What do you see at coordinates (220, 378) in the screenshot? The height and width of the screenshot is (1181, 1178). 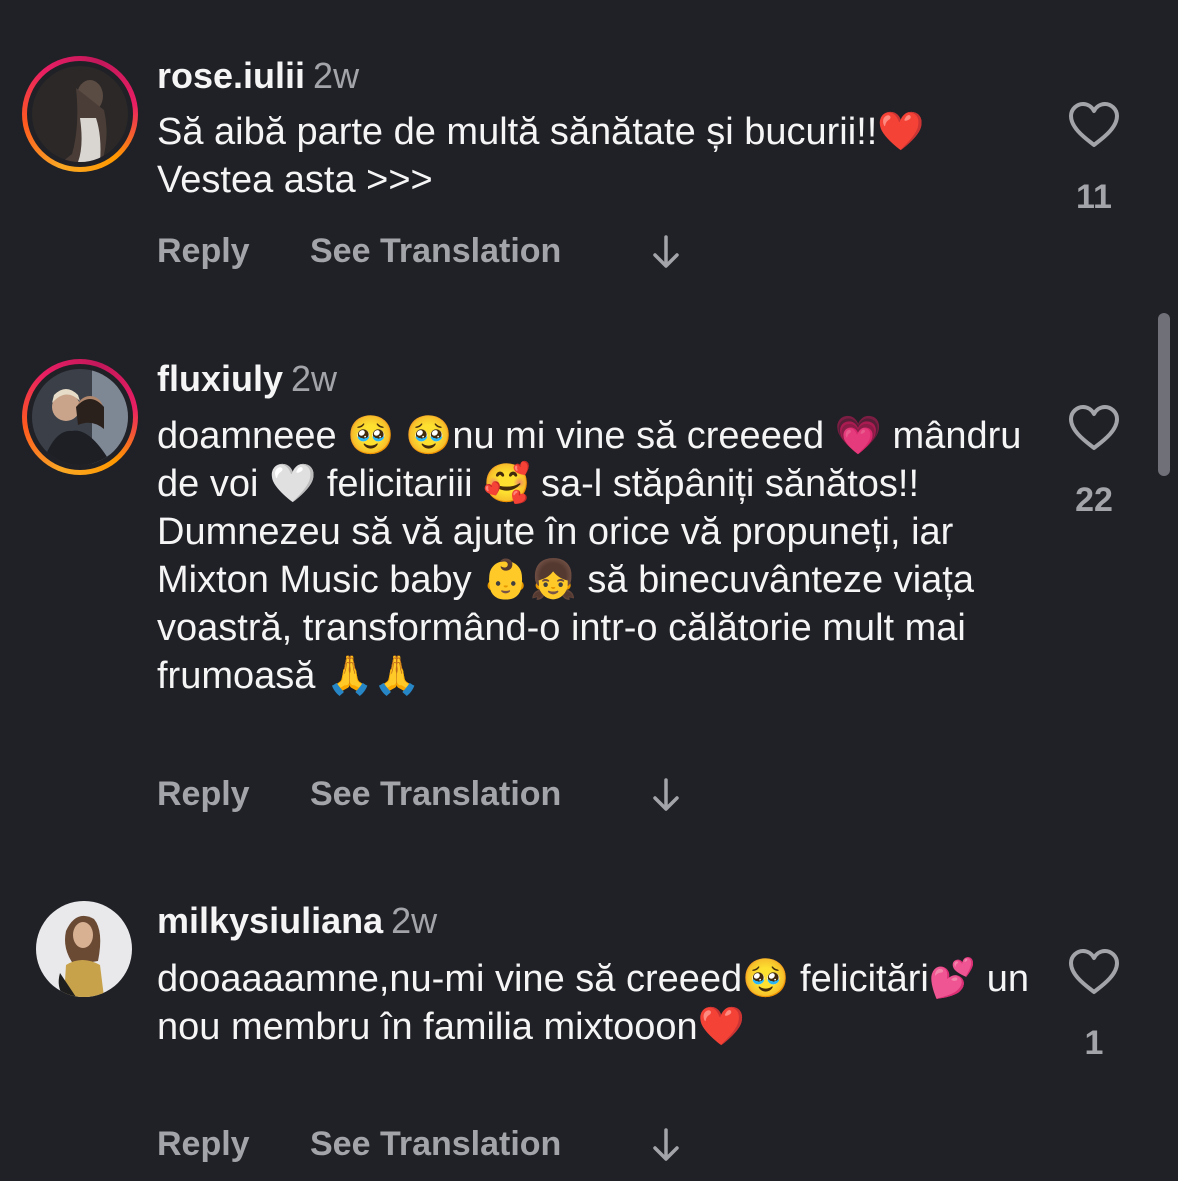 I see `username: fluxiuly` at bounding box center [220, 378].